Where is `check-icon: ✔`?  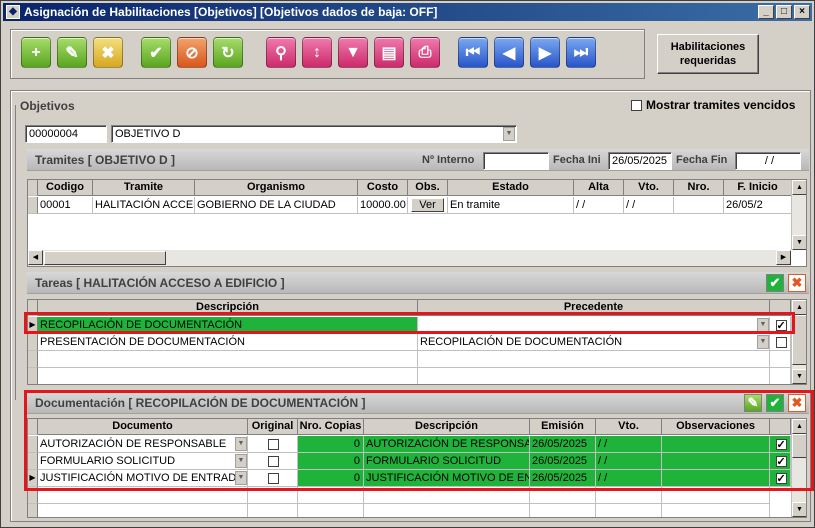
check-icon: ✔ is located at coordinates (156, 53).